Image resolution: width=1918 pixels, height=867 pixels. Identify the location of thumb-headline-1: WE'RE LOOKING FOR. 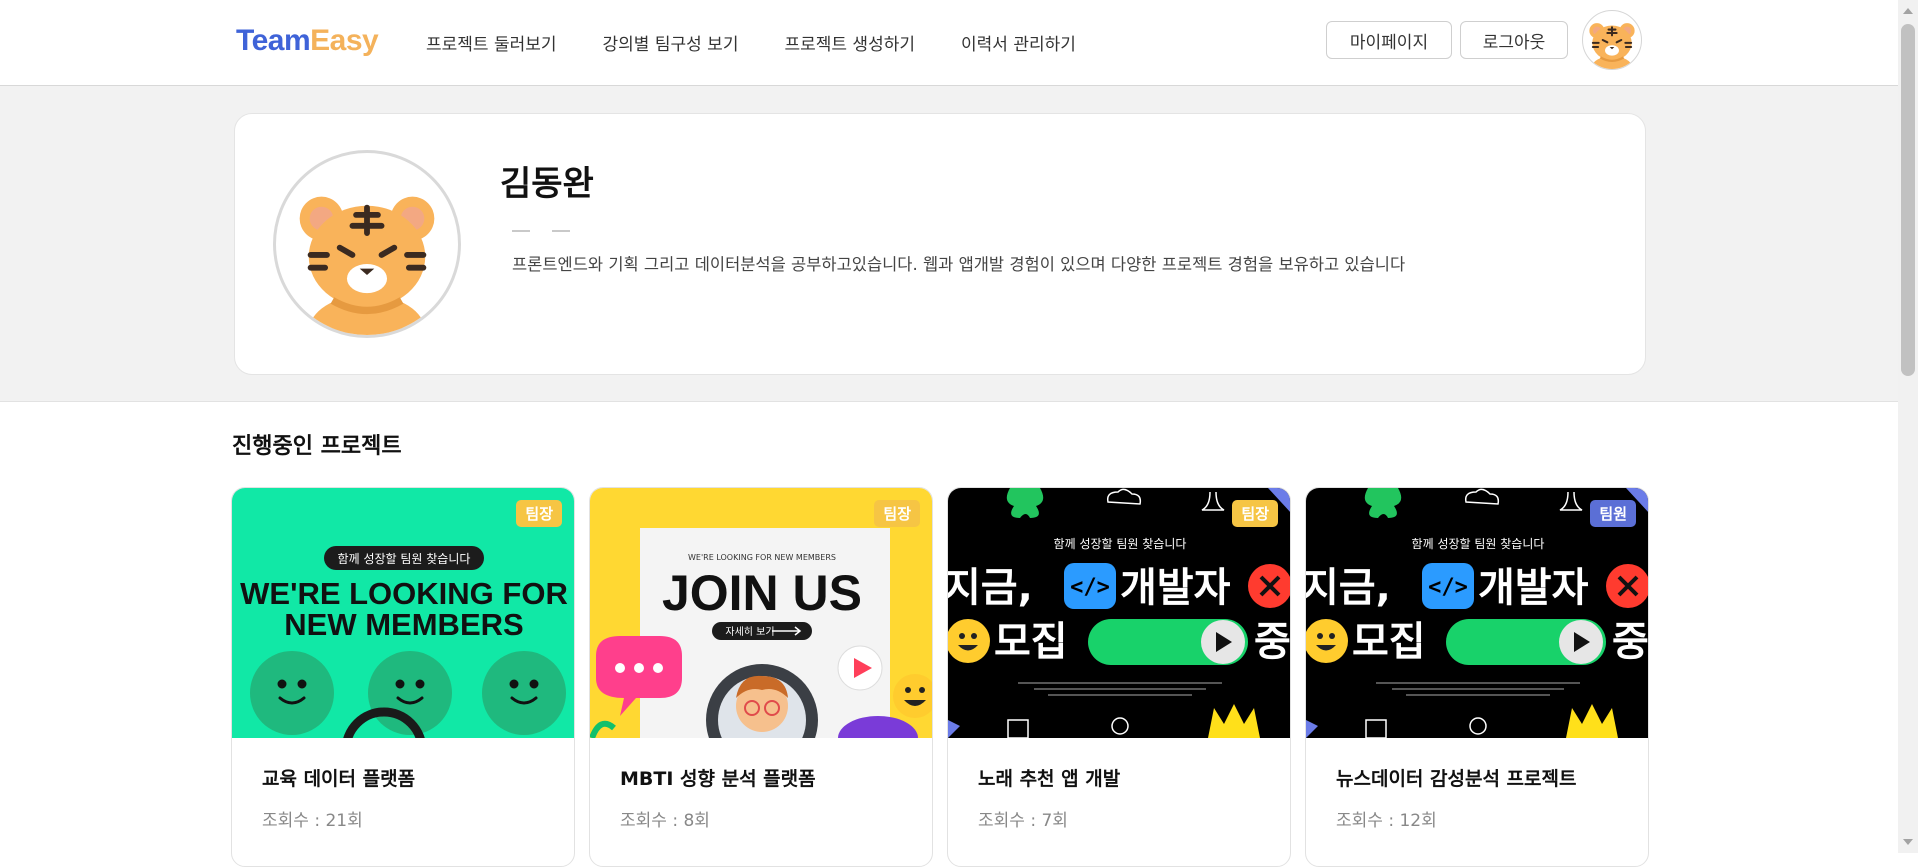
(404, 593).